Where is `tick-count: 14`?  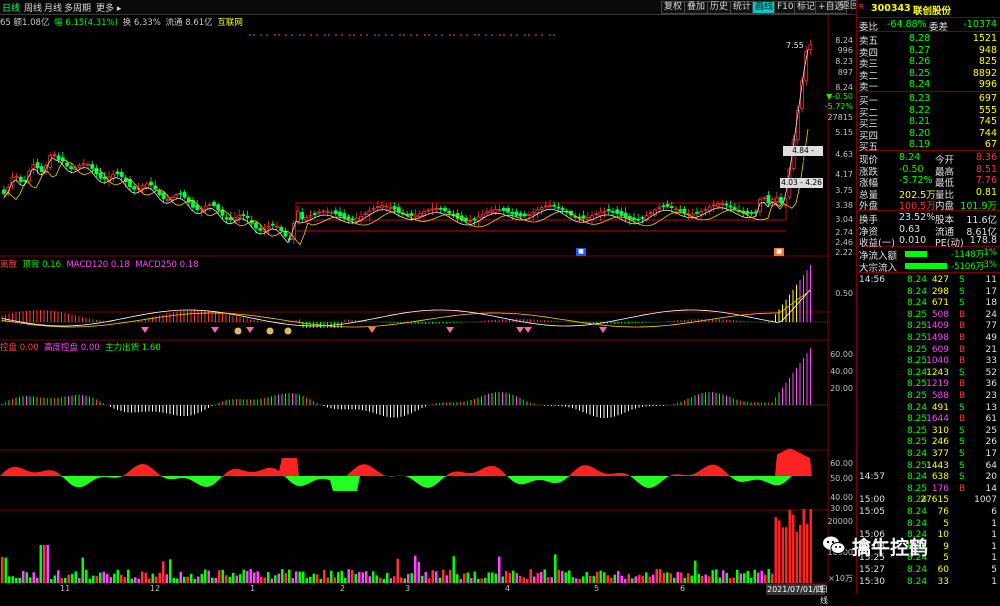
tick-count: 14 is located at coordinates (991, 488).